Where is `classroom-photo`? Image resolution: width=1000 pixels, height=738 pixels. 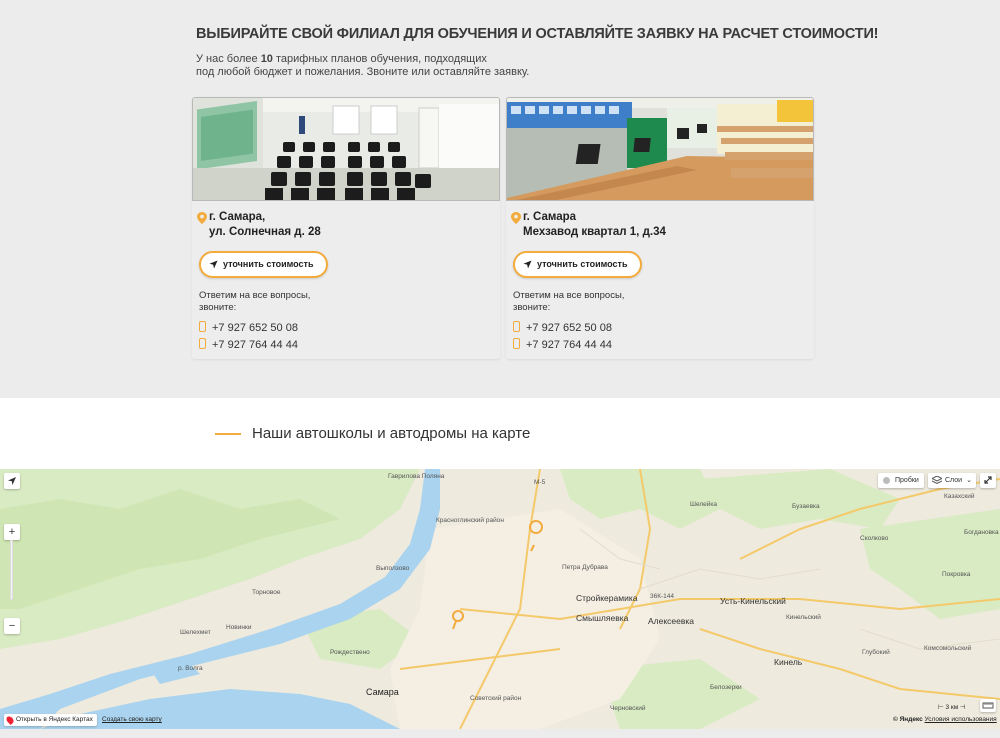
classroom-photo is located at coordinates (346, 149).